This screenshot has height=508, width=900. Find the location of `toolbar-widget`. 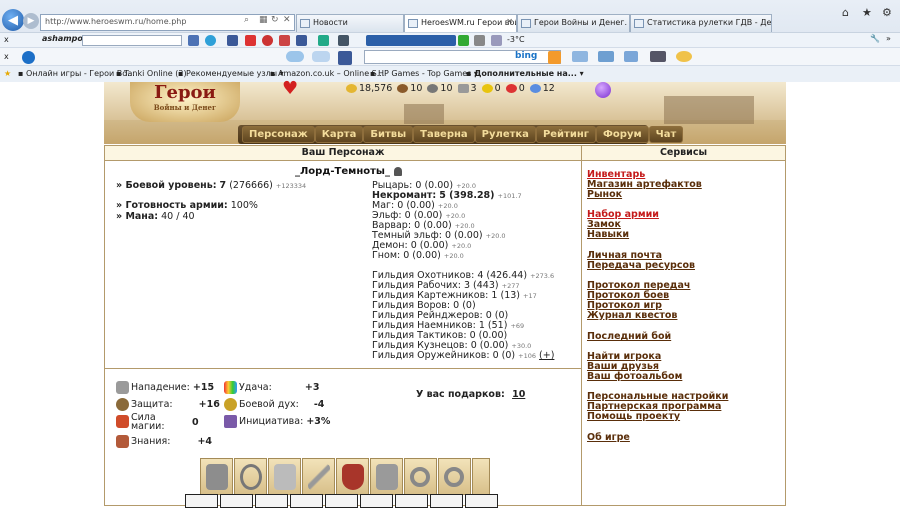

toolbar-widget is located at coordinates (411, 40).